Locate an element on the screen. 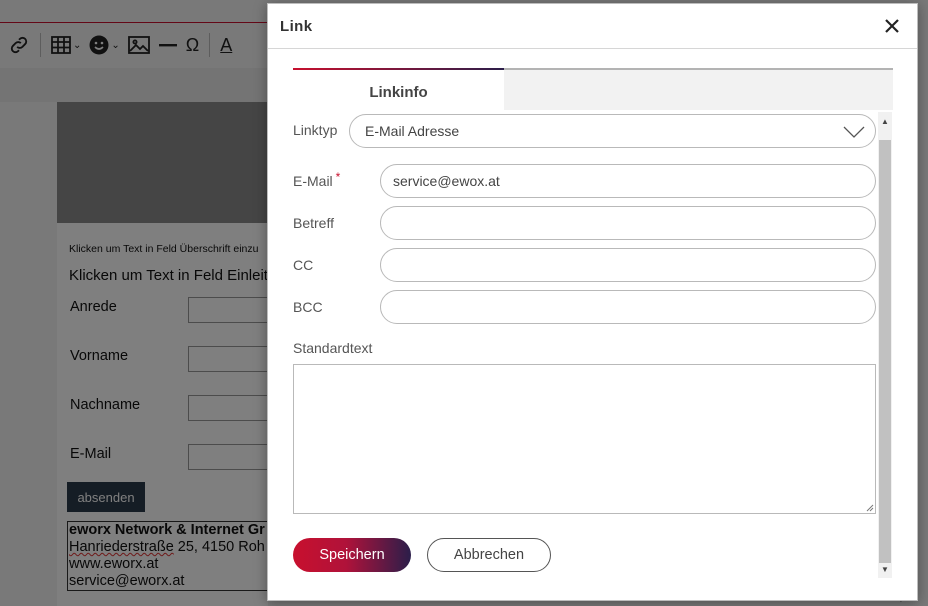 This screenshot has height=606, width=928. scroll-down-icon: ▼ is located at coordinates (885, 569).